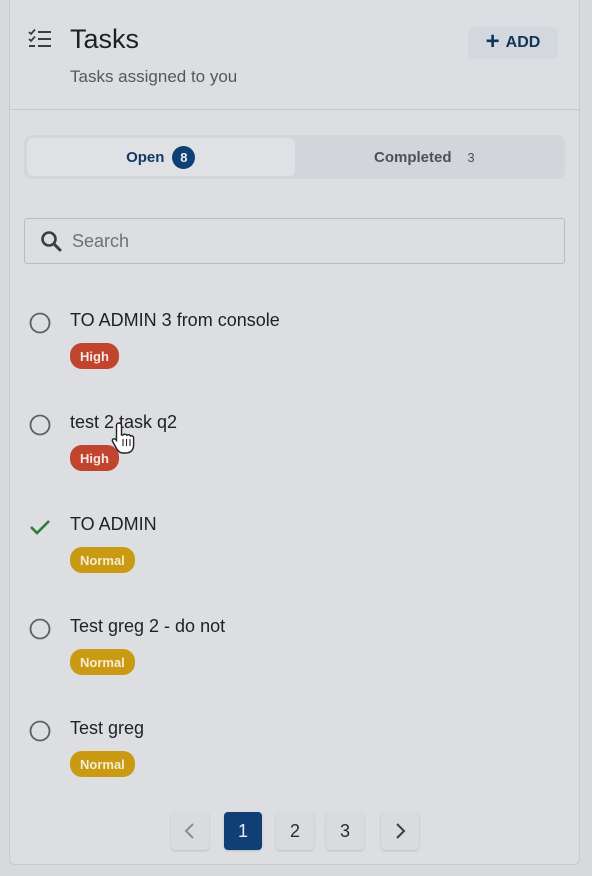  What do you see at coordinates (492, 41) in the screenshot?
I see `plus-icon: +` at bounding box center [492, 41].